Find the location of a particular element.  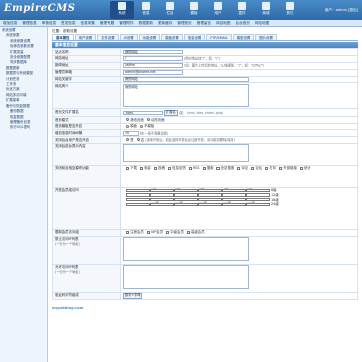

tab-item: 功能设置 is located at coordinates (149, 37).